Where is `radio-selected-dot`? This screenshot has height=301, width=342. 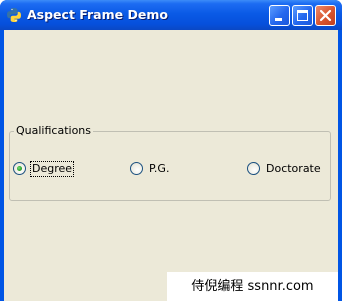 radio-selected-dot is located at coordinates (19, 168).